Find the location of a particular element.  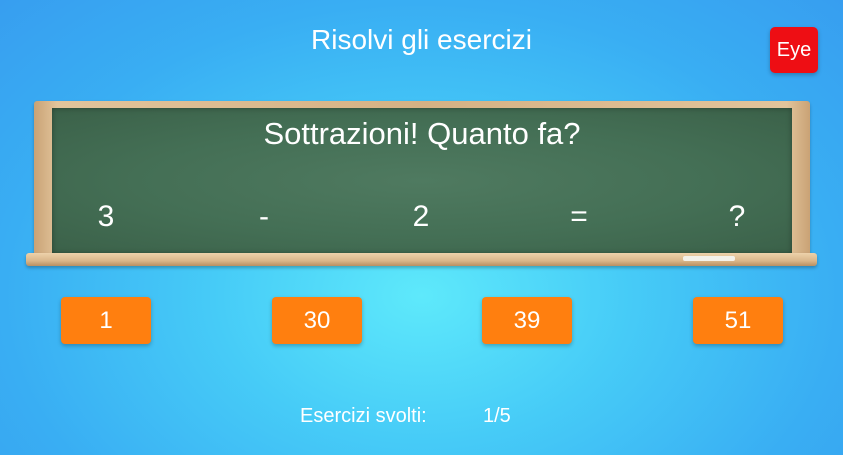

answer-button-2: 30 is located at coordinates (317, 320).